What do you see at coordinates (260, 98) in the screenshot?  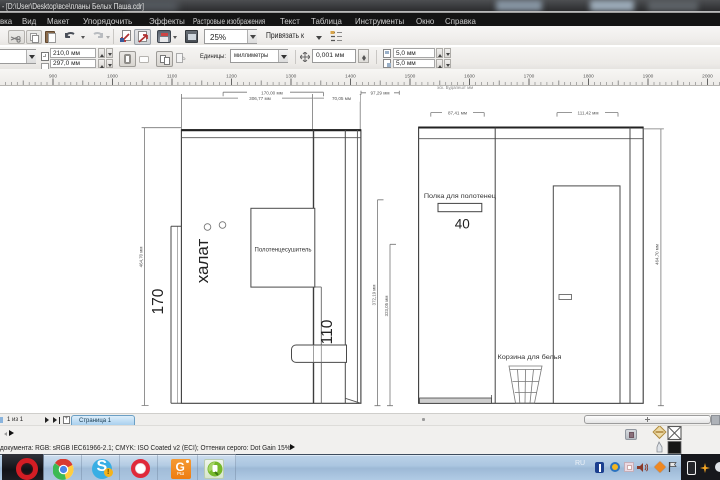 I see `svg-text: 306,77 мм` at bounding box center [260, 98].